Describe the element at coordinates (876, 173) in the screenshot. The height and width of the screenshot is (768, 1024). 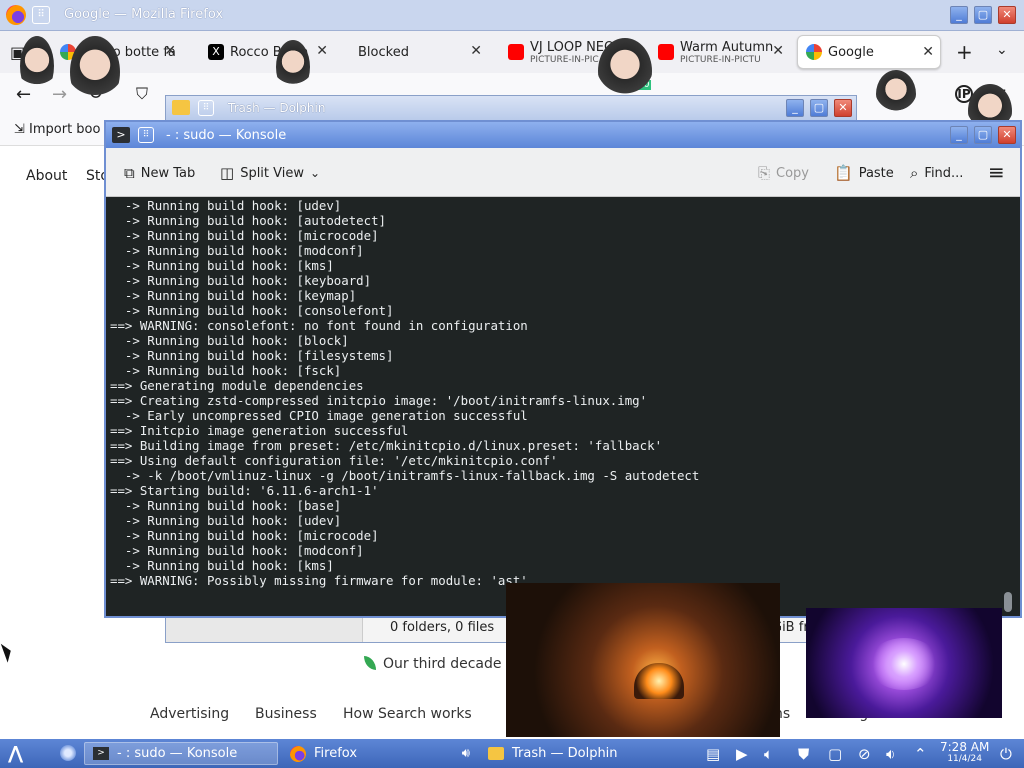
I see `paste-label: Paste` at that location.